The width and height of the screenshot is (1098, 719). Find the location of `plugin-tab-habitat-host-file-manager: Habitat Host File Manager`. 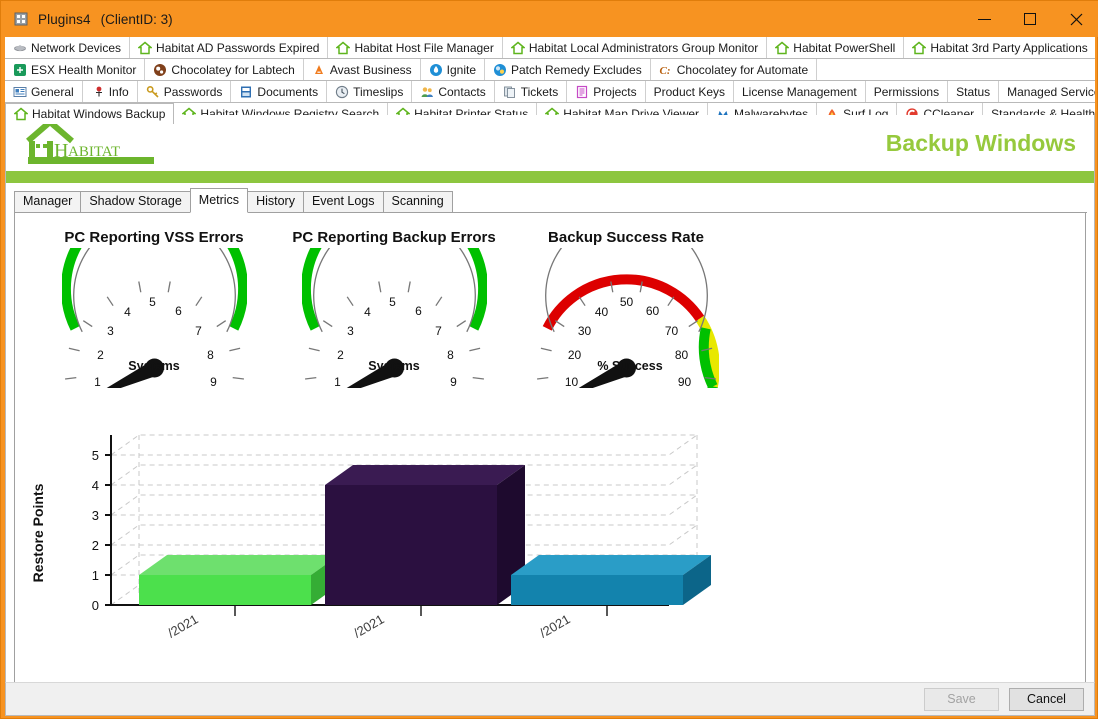

plugin-tab-habitat-host-file-manager: Habitat Host File Manager is located at coordinates (415, 47).